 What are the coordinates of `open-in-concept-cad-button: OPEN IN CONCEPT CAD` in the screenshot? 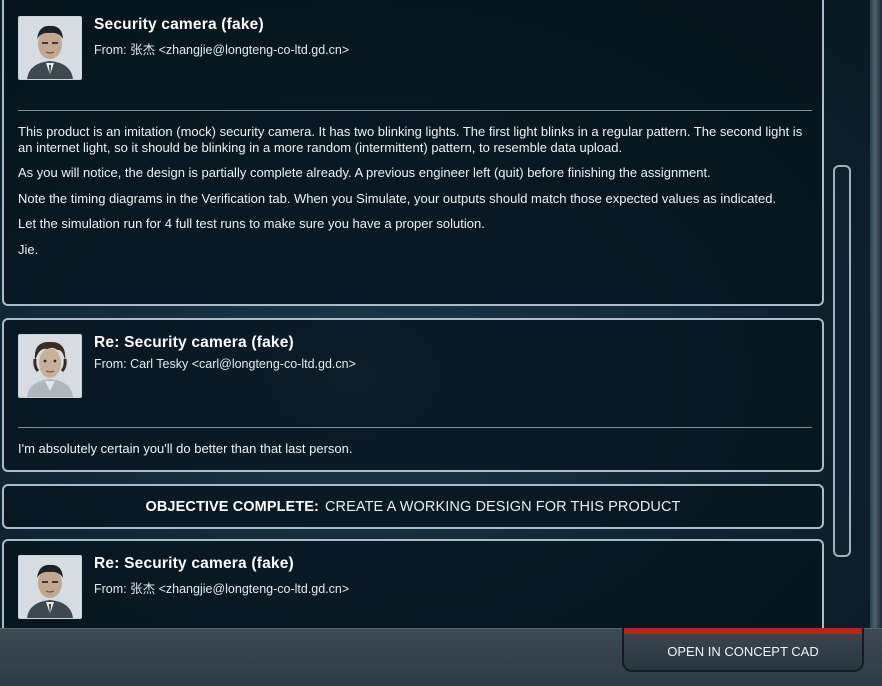 It's located at (743, 650).